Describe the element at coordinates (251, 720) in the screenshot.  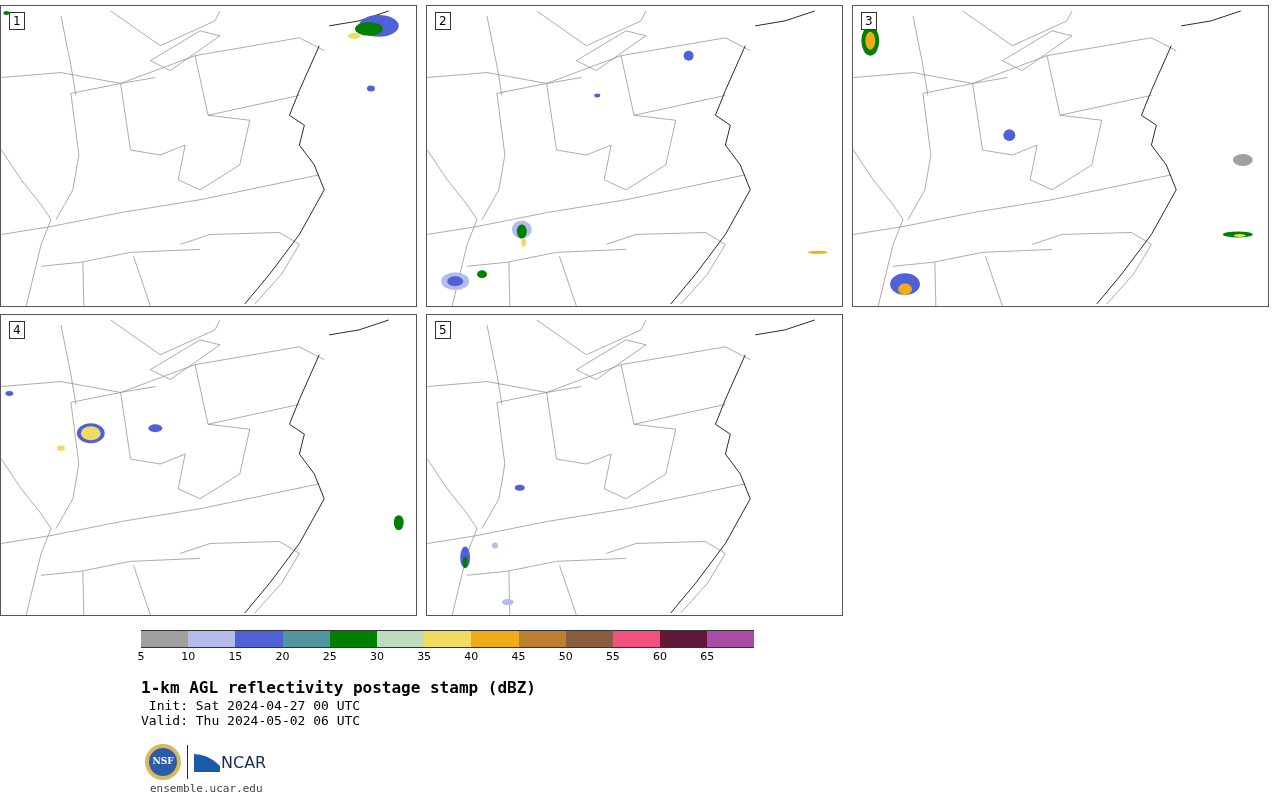
I see `valid-time: Valid: Thu 2024-05-02 06 UTC` at that location.